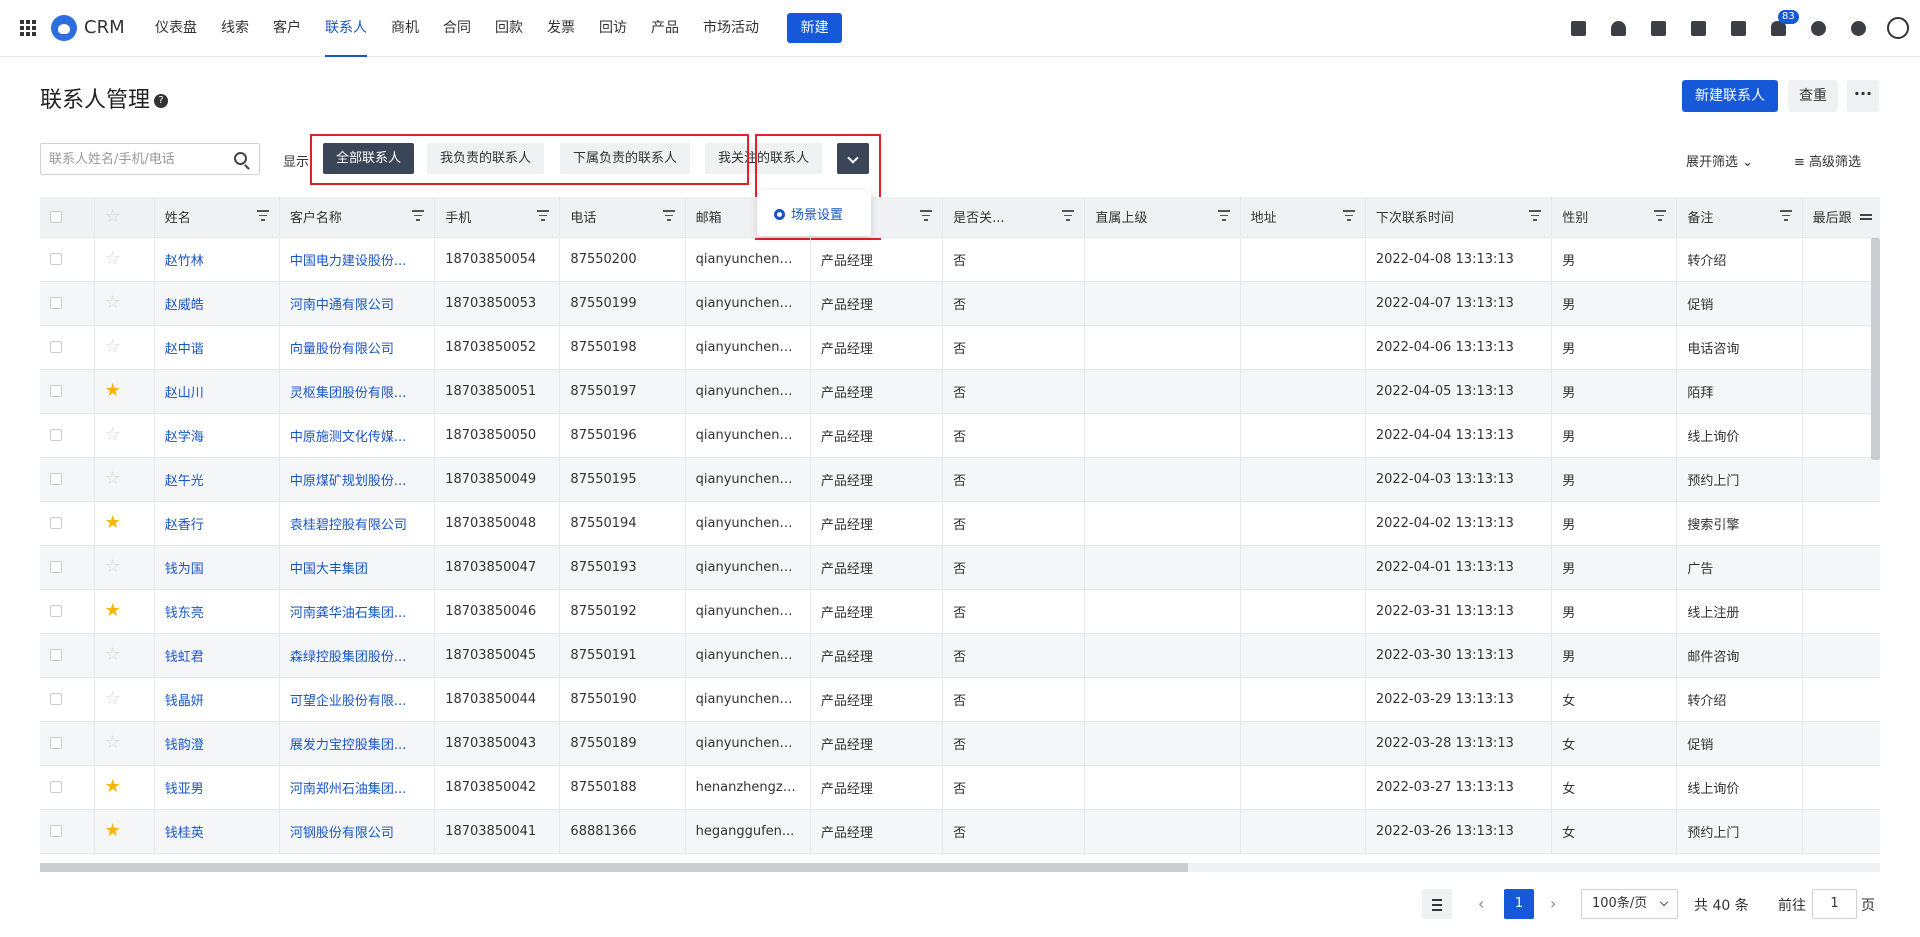  I want to click on column-header: 姓名, so click(217, 217).